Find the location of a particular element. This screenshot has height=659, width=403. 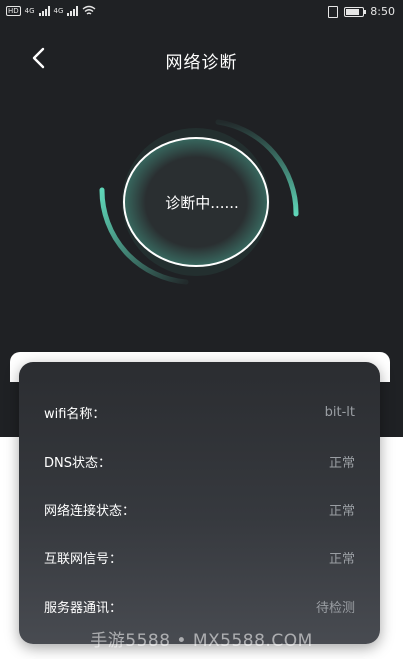

page-title: 网络诊断 is located at coordinates (201, 63).